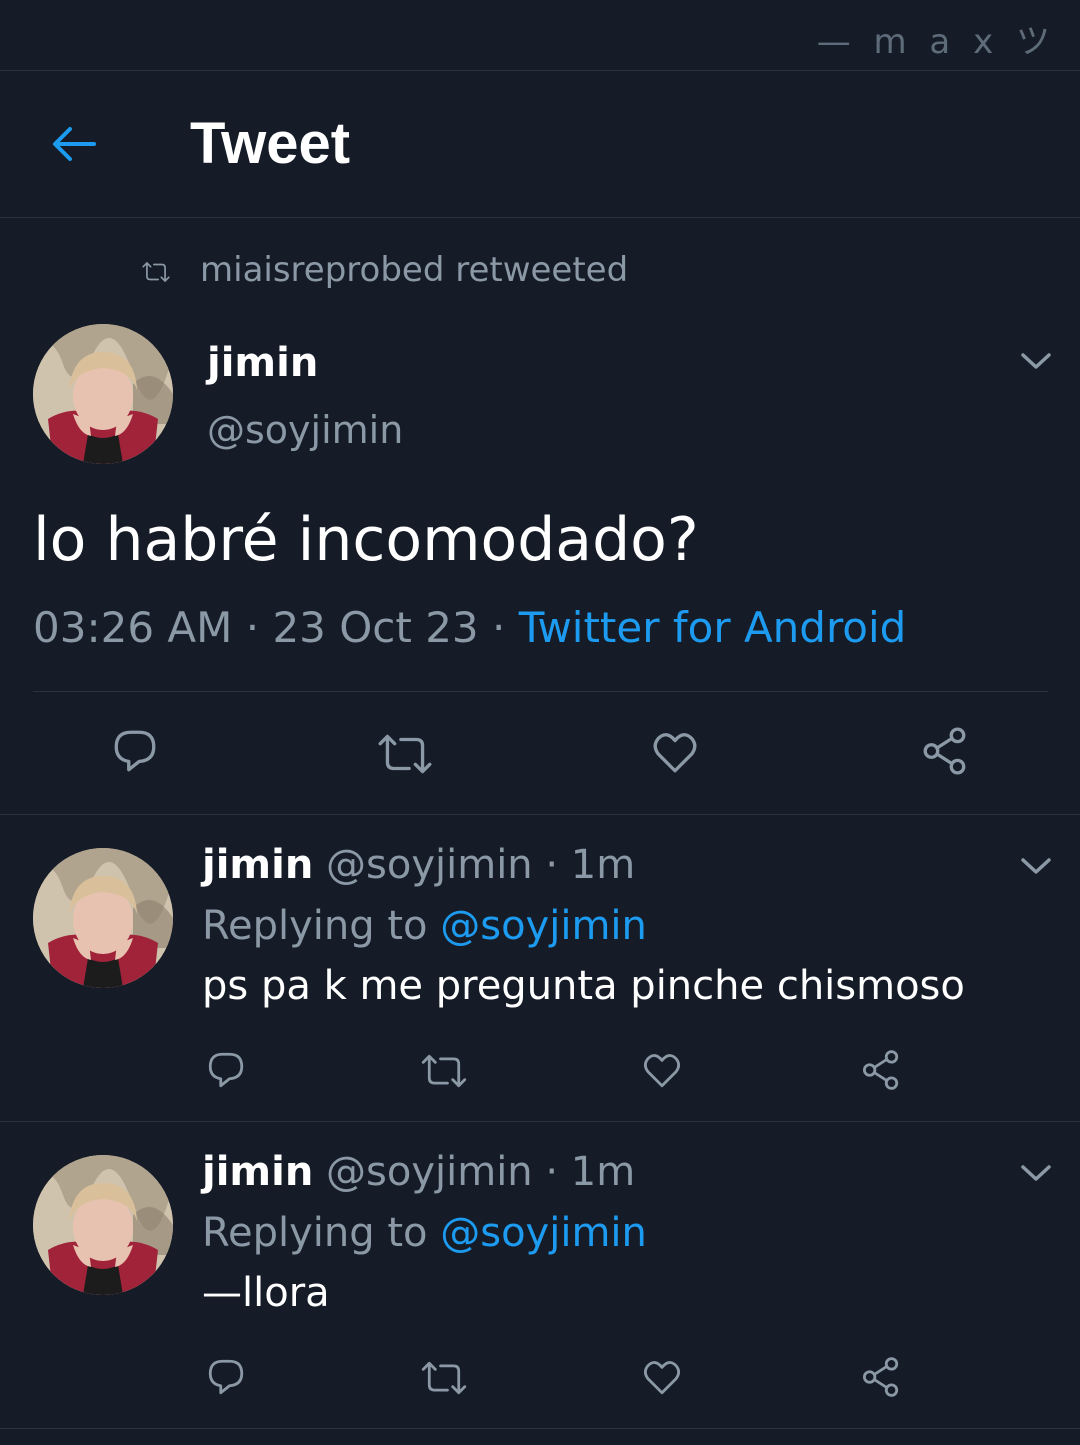 The image size is (1080, 1445). What do you see at coordinates (266, 1293) in the screenshot?
I see `reply-text: —llora` at bounding box center [266, 1293].